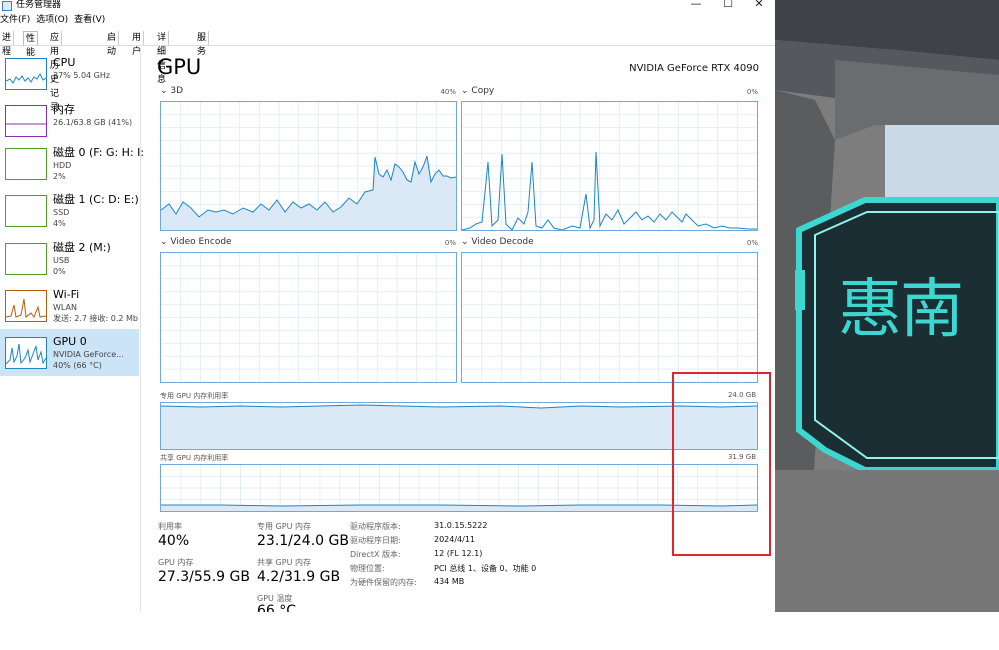 Image resolution: width=999 pixels, height=650 pixels. Describe the element at coordinates (170, 526) in the screenshot. I see `utilization-label: 利用率` at that location.